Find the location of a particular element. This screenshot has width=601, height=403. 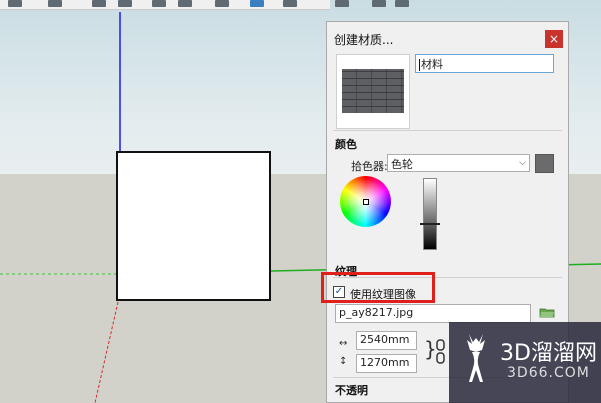

texture-height-input: 1270mm is located at coordinates (386, 363).